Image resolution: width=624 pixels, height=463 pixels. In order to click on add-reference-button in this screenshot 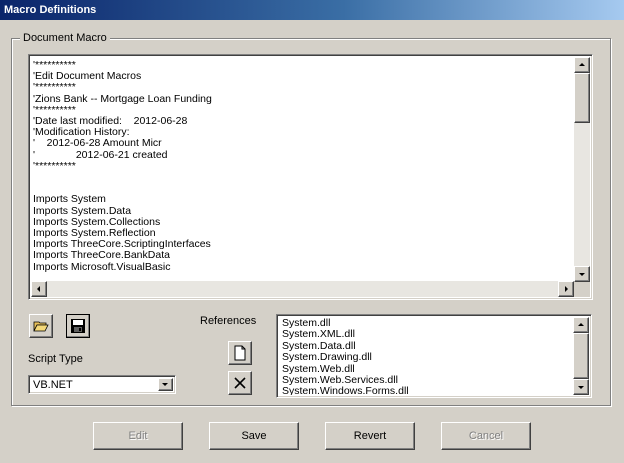, I will do `click(240, 353)`.